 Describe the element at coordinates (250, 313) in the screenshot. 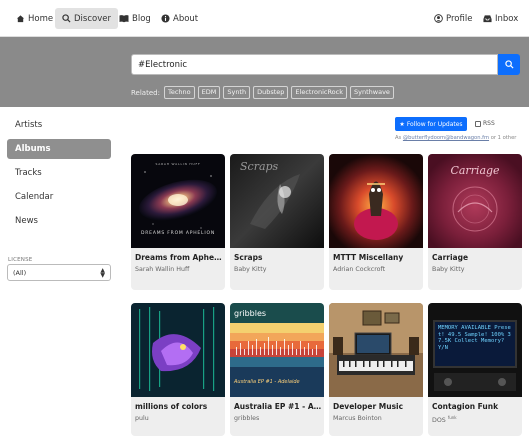

I see `art-title-text: gribbles` at that location.